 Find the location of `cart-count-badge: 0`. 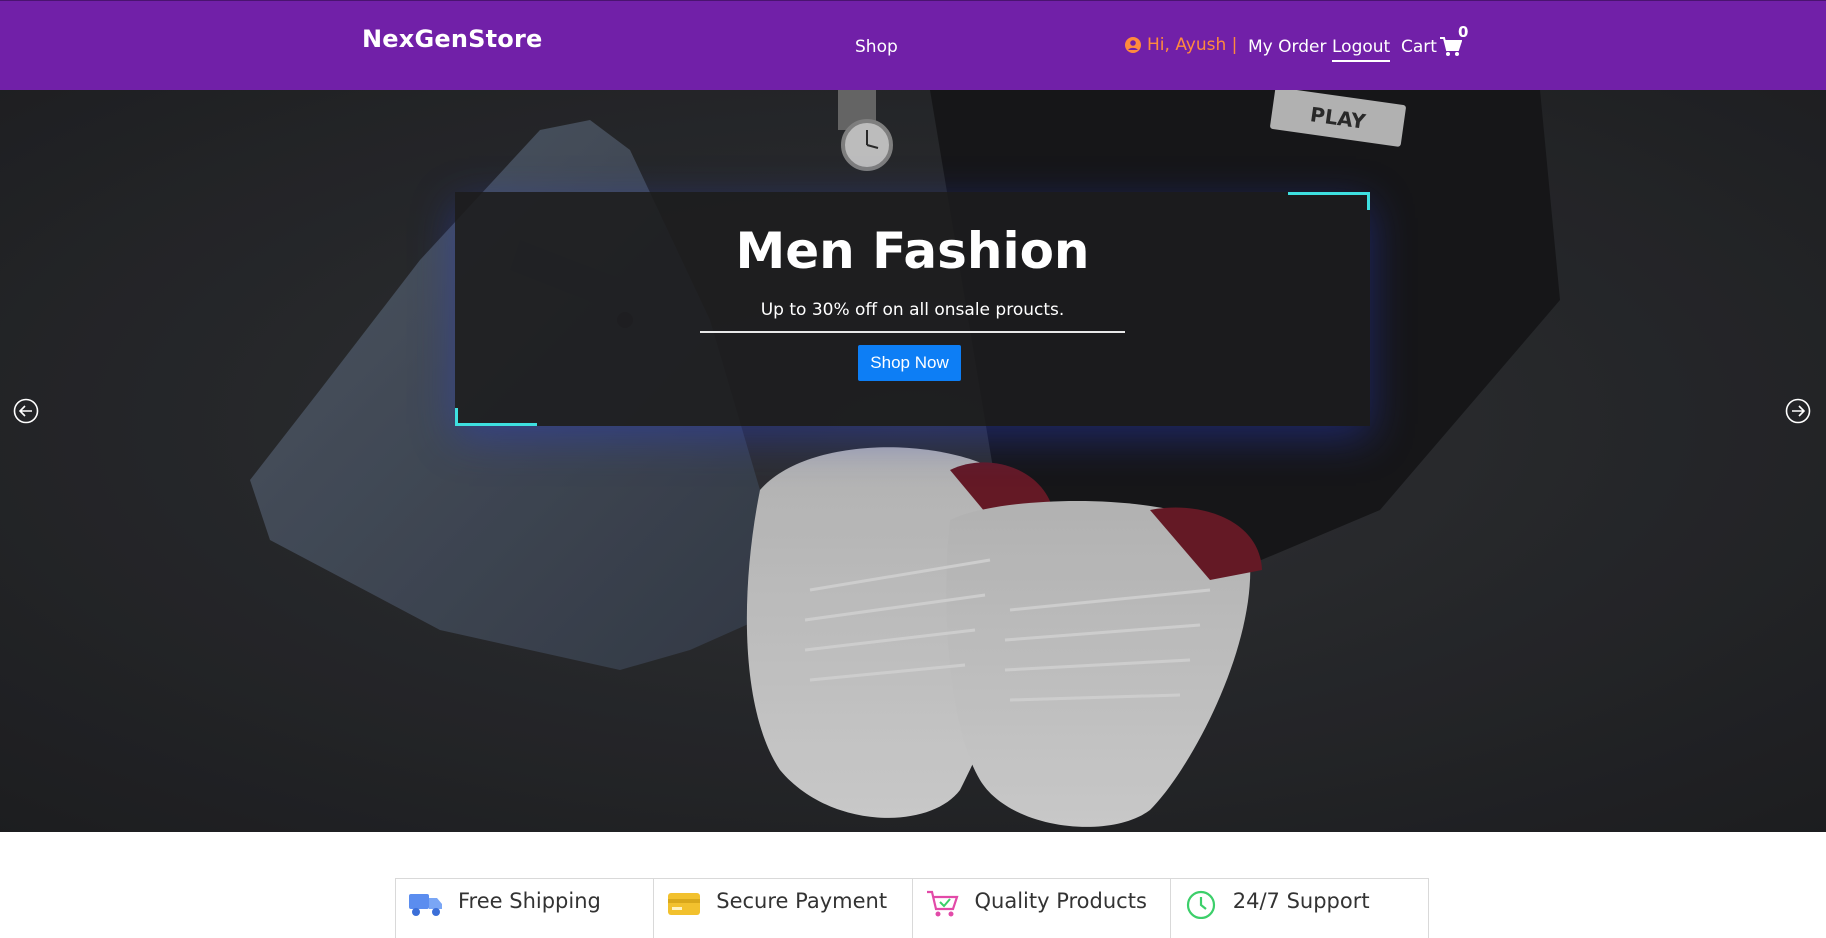

cart-count-badge: 0 is located at coordinates (1463, 32).